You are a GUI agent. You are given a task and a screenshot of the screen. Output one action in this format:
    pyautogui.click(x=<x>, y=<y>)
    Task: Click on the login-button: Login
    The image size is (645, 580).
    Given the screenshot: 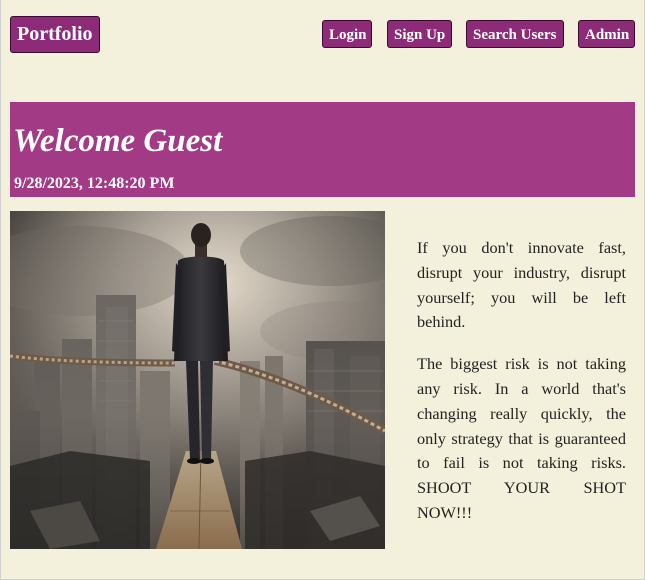 What is the action you would take?
    pyautogui.click(x=347, y=34)
    